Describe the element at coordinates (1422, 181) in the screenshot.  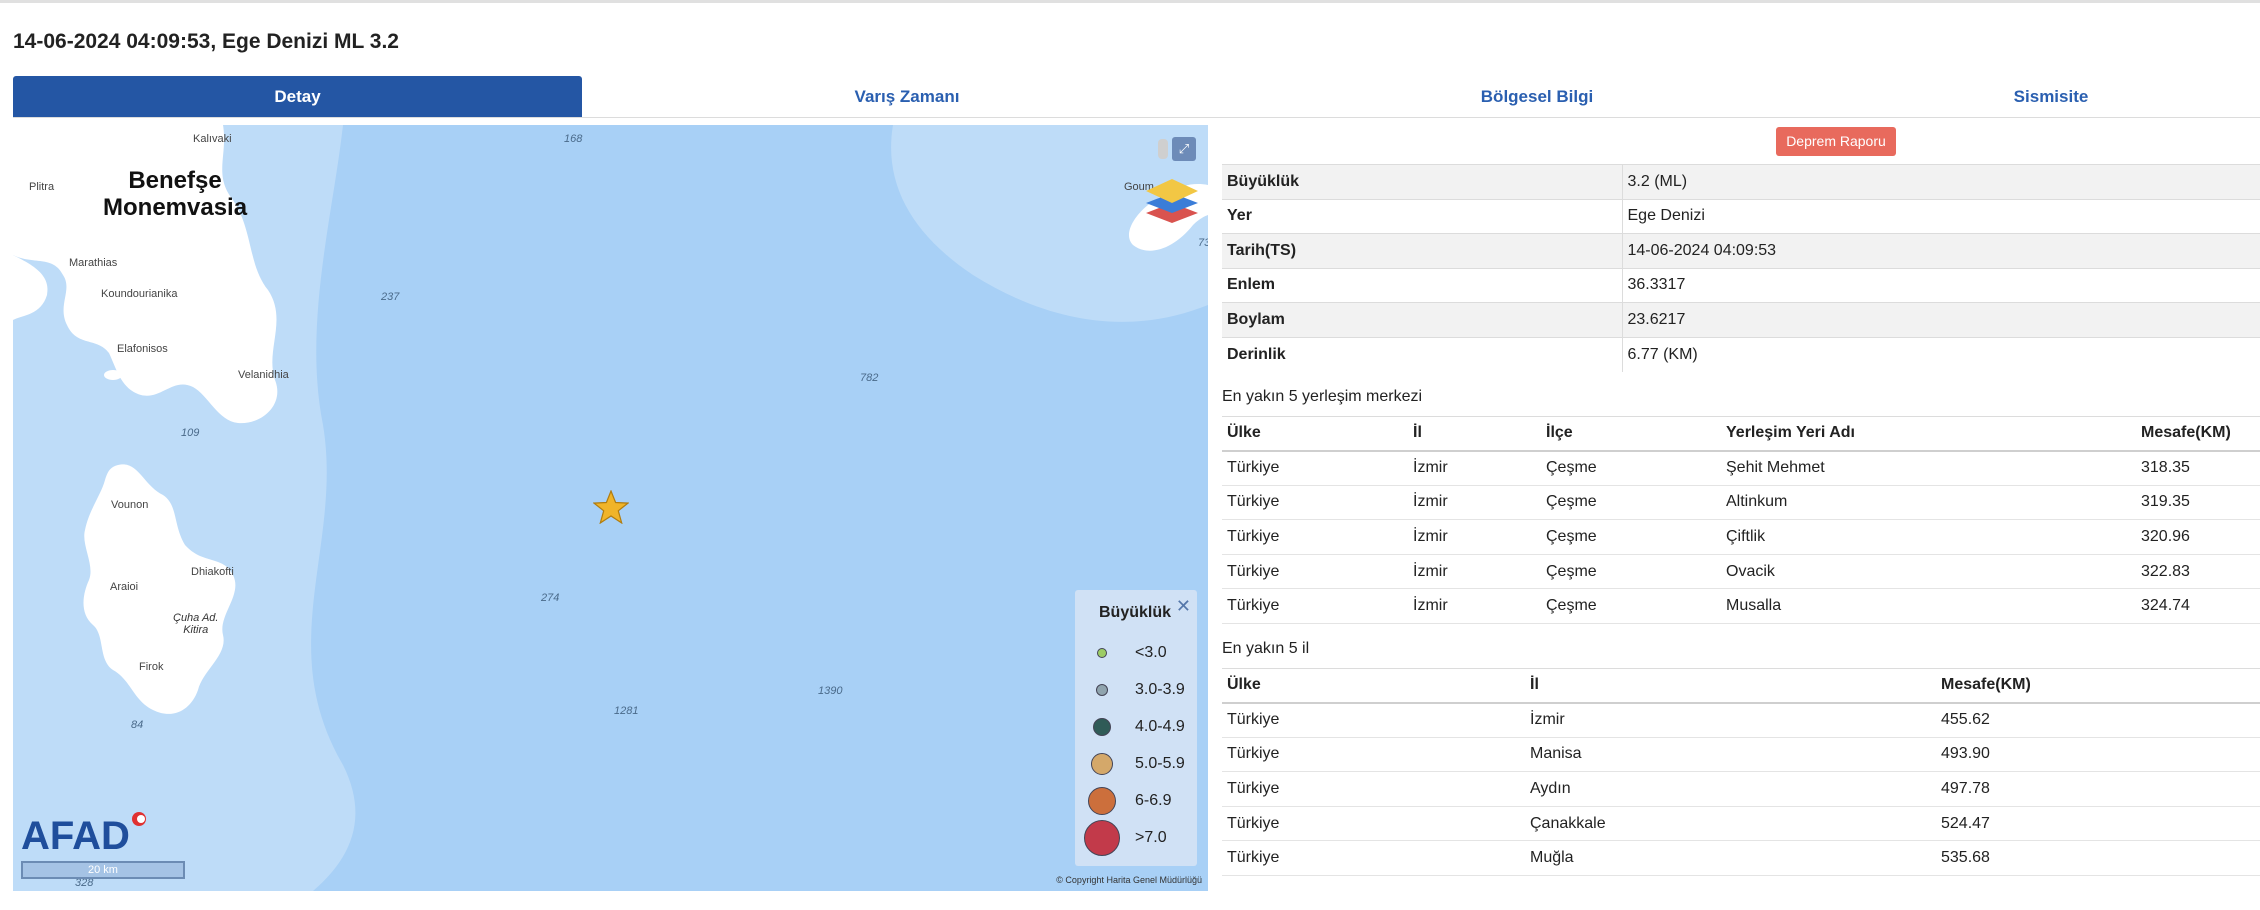
I see `detail-key: Büyüklük` at that location.